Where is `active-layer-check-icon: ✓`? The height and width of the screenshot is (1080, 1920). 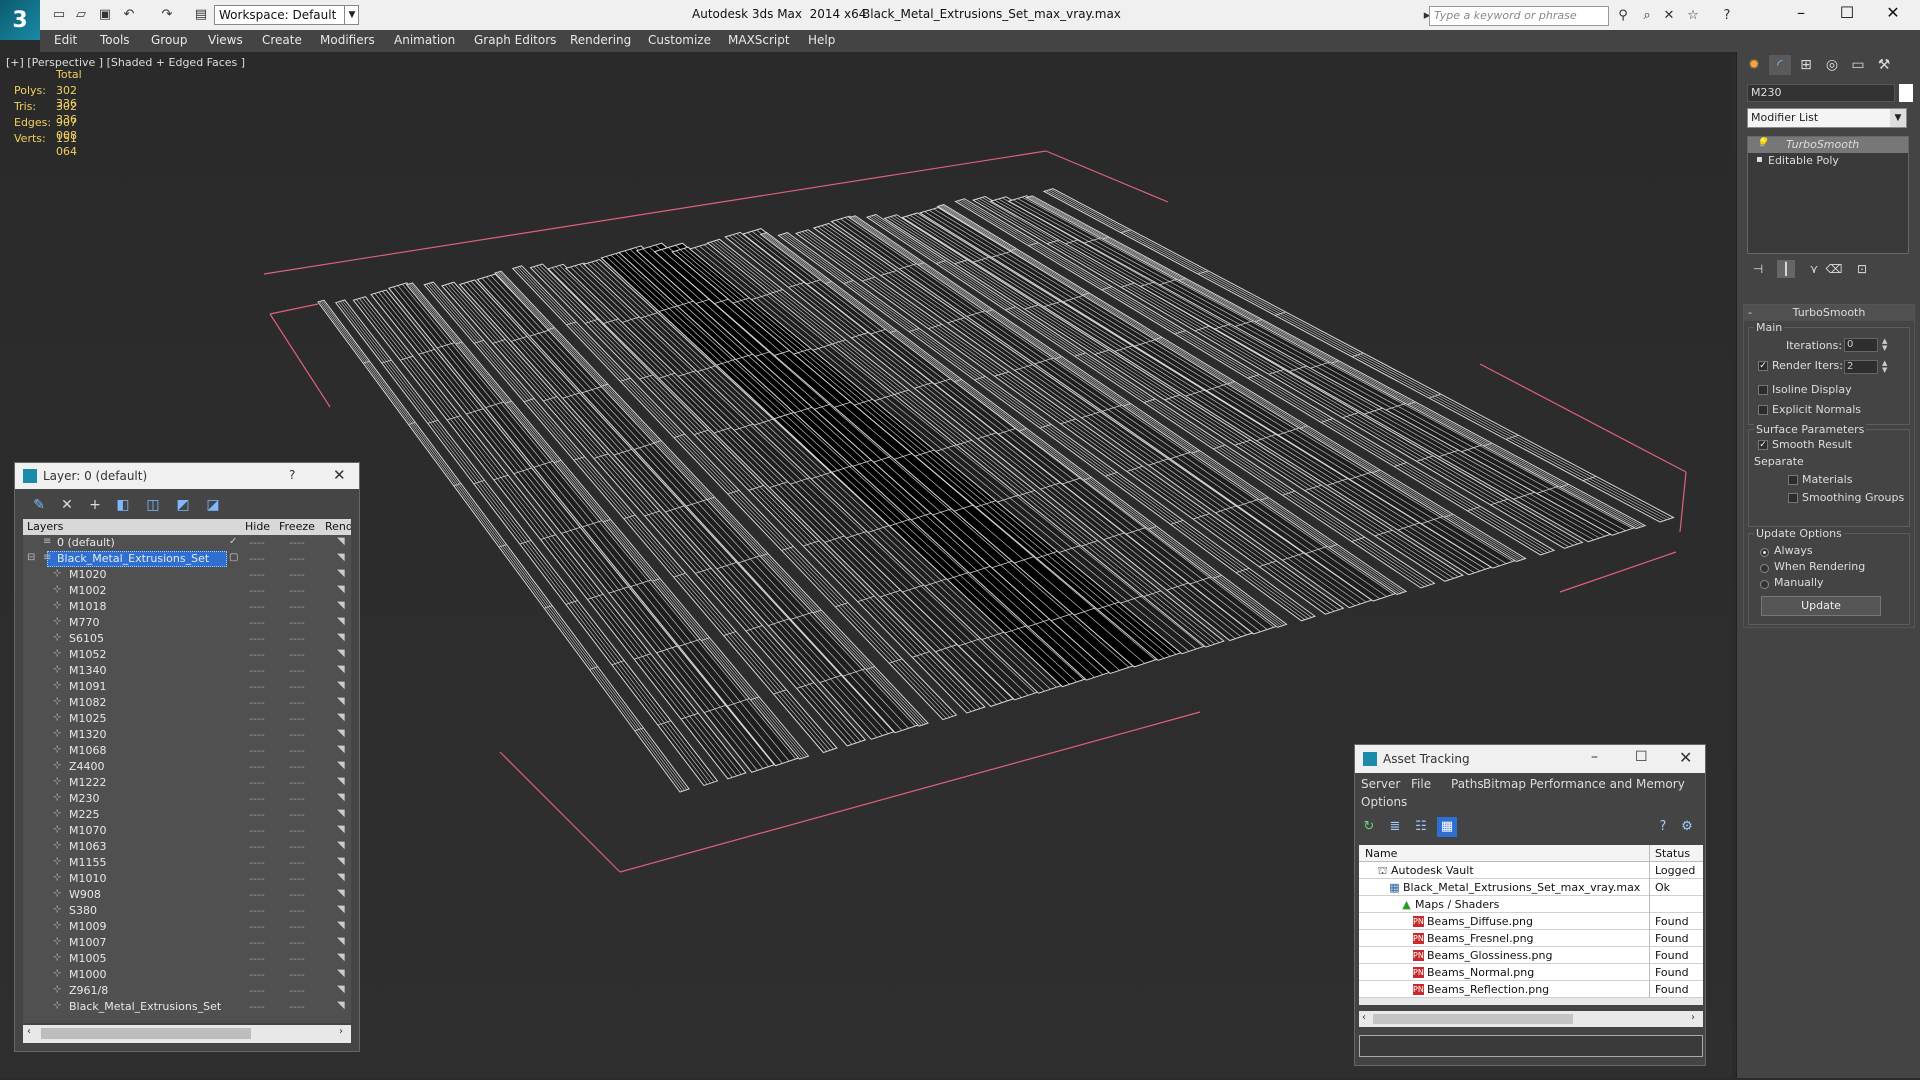
active-layer-check-icon: ✓ is located at coordinates (233, 541).